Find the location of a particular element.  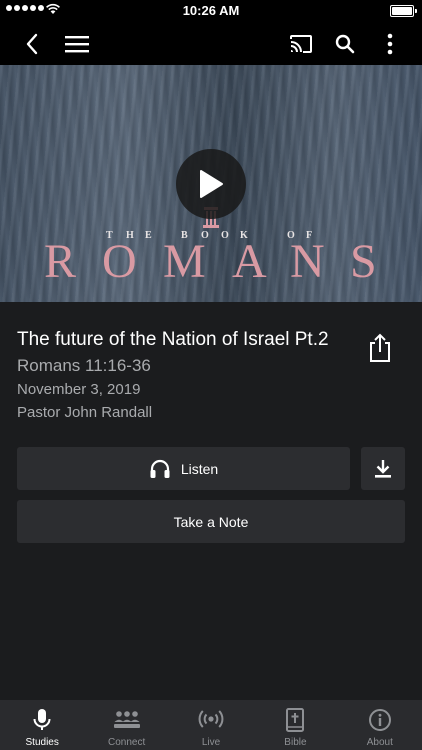

search-icon is located at coordinates (345, 43).